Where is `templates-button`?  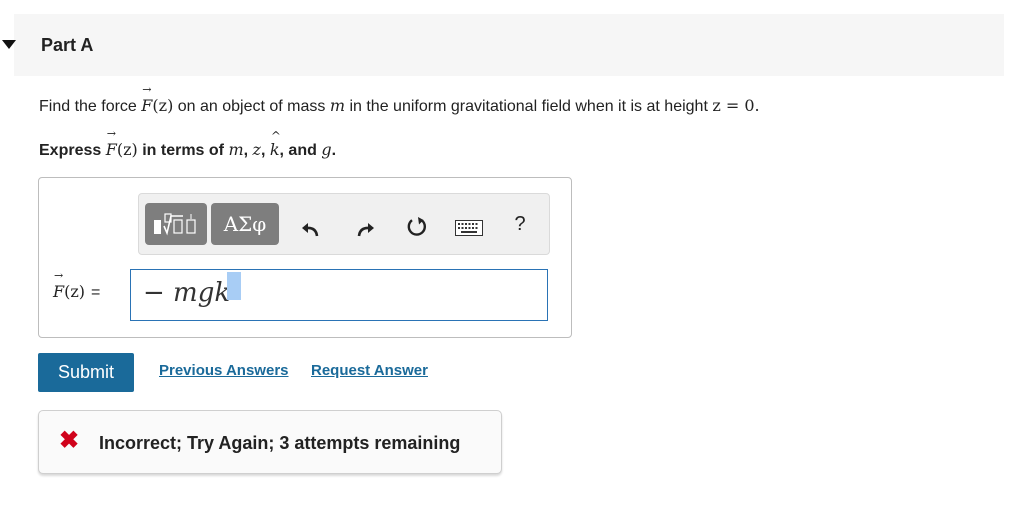 templates-button is located at coordinates (176, 224).